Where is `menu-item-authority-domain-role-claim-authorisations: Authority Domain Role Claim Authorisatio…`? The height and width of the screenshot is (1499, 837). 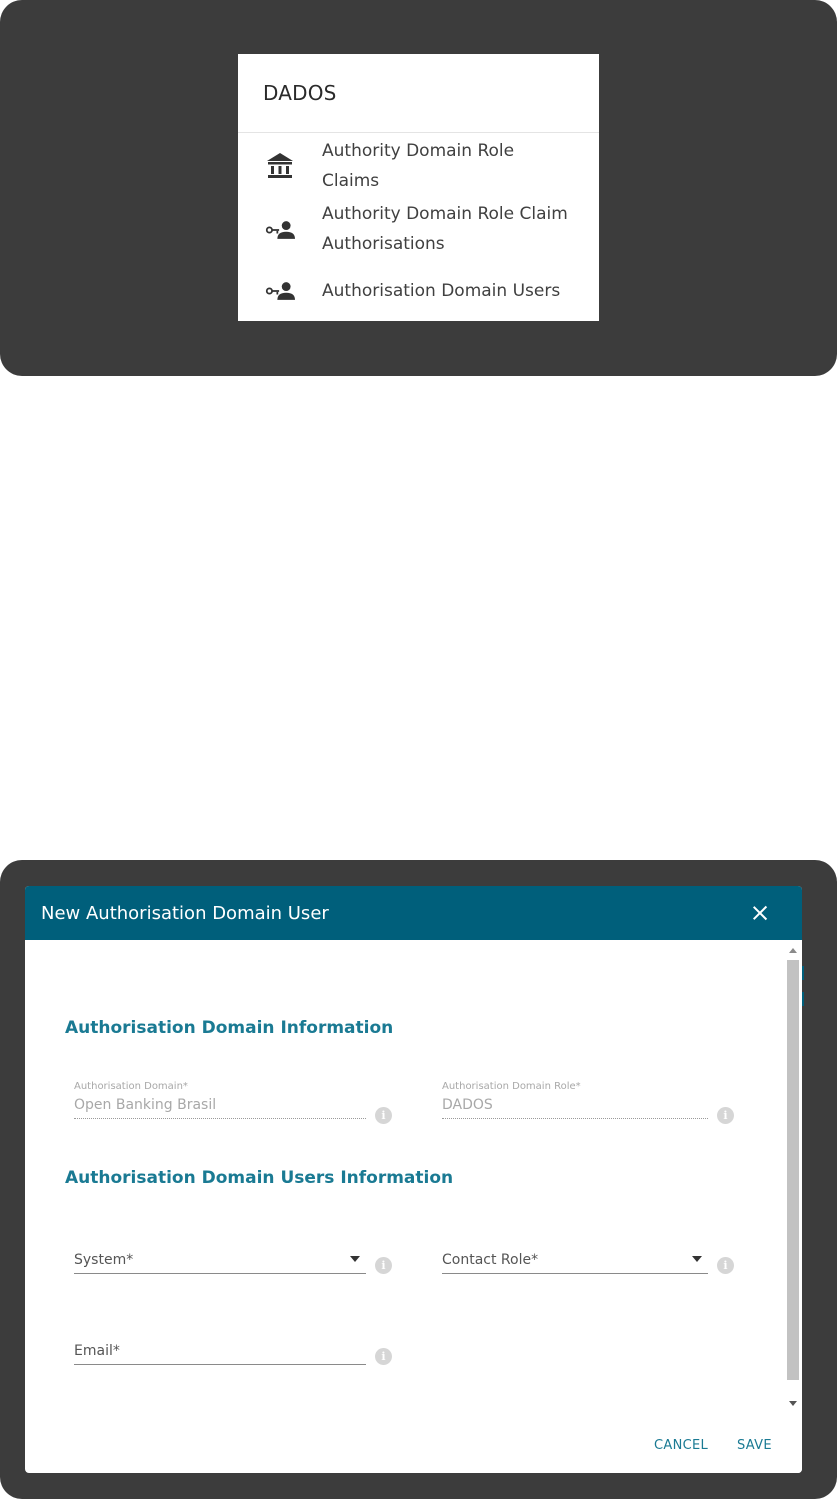 menu-item-authority-domain-role-claim-authorisations: Authority Domain Role Claim Authorisatio… is located at coordinates (418, 230).